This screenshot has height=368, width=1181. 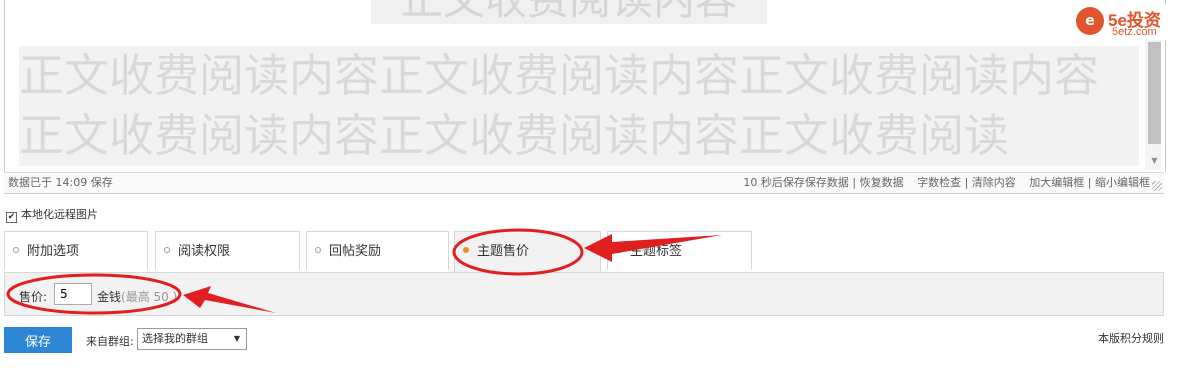 I want to click on tab-extra-options: 附加选项, so click(x=76, y=250).